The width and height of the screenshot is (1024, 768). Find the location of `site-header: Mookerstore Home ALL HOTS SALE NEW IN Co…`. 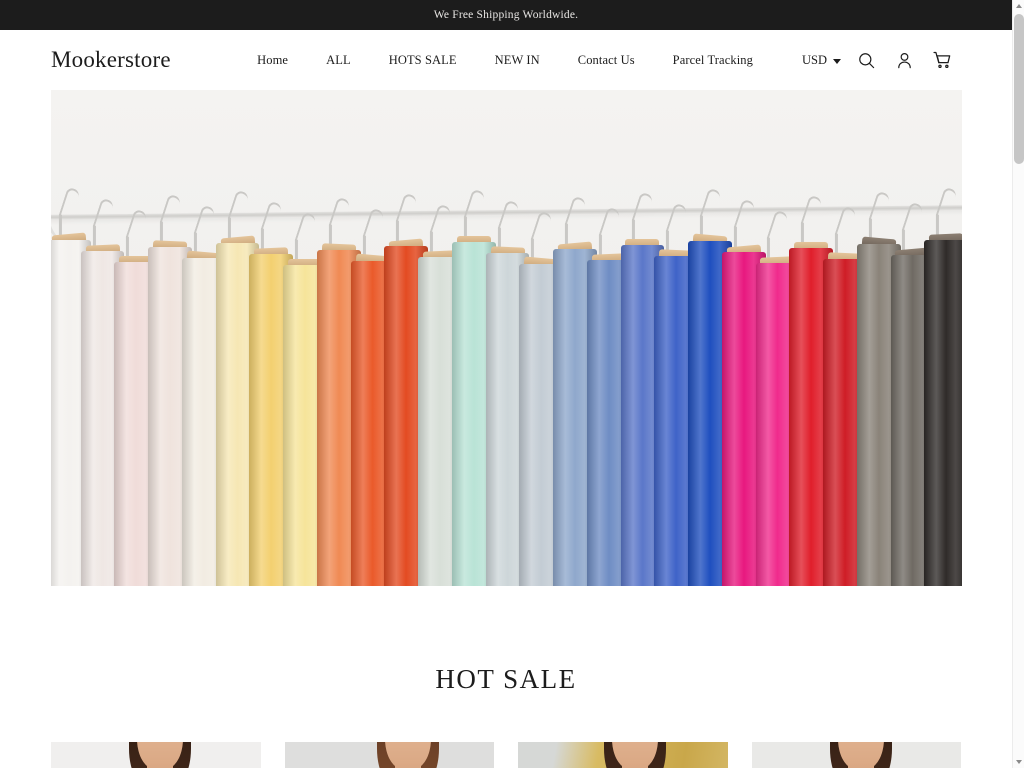

site-header: Mookerstore Home ALL HOTS SALE NEW IN Co… is located at coordinates (506, 60).